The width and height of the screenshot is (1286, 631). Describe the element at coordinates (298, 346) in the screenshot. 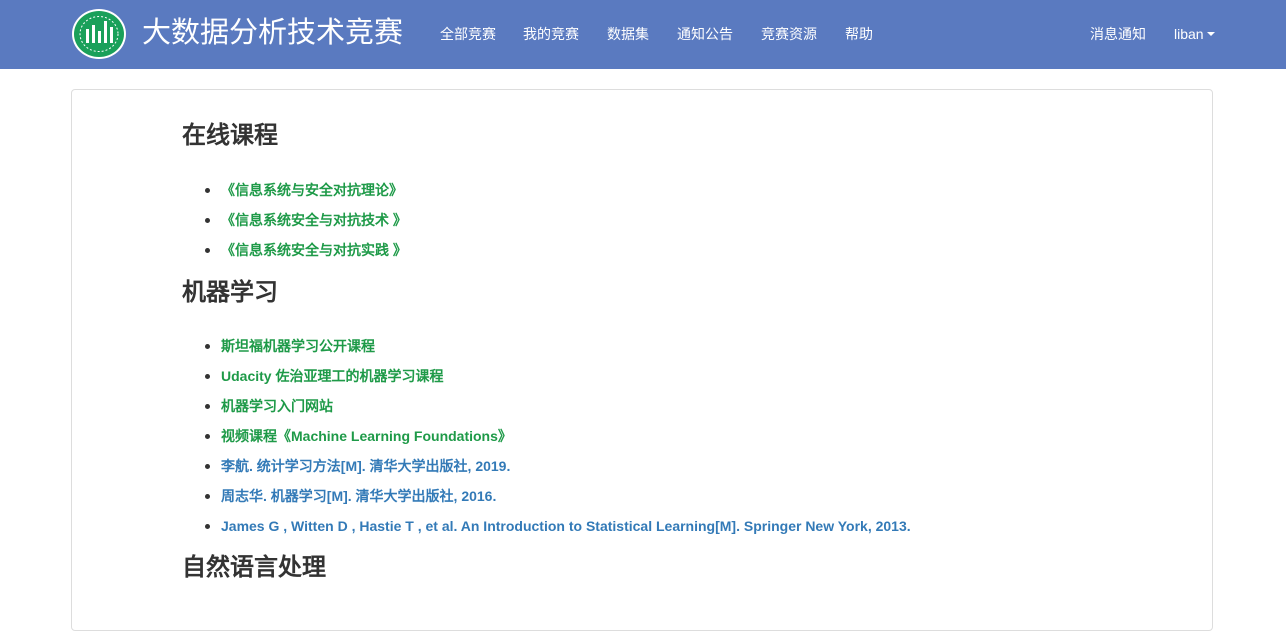

I see `ml-link-stanford: 斯坦福机器学习公开课程` at that location.